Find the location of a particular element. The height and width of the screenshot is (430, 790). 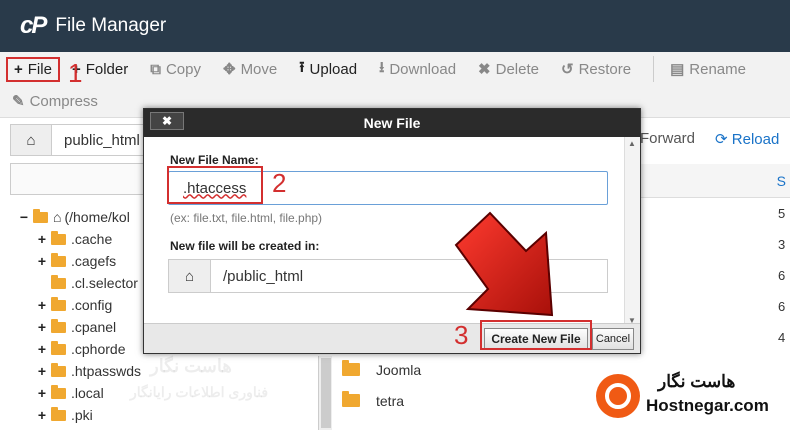

step-2-annotation: 2 is located at coordinates (279, 183).